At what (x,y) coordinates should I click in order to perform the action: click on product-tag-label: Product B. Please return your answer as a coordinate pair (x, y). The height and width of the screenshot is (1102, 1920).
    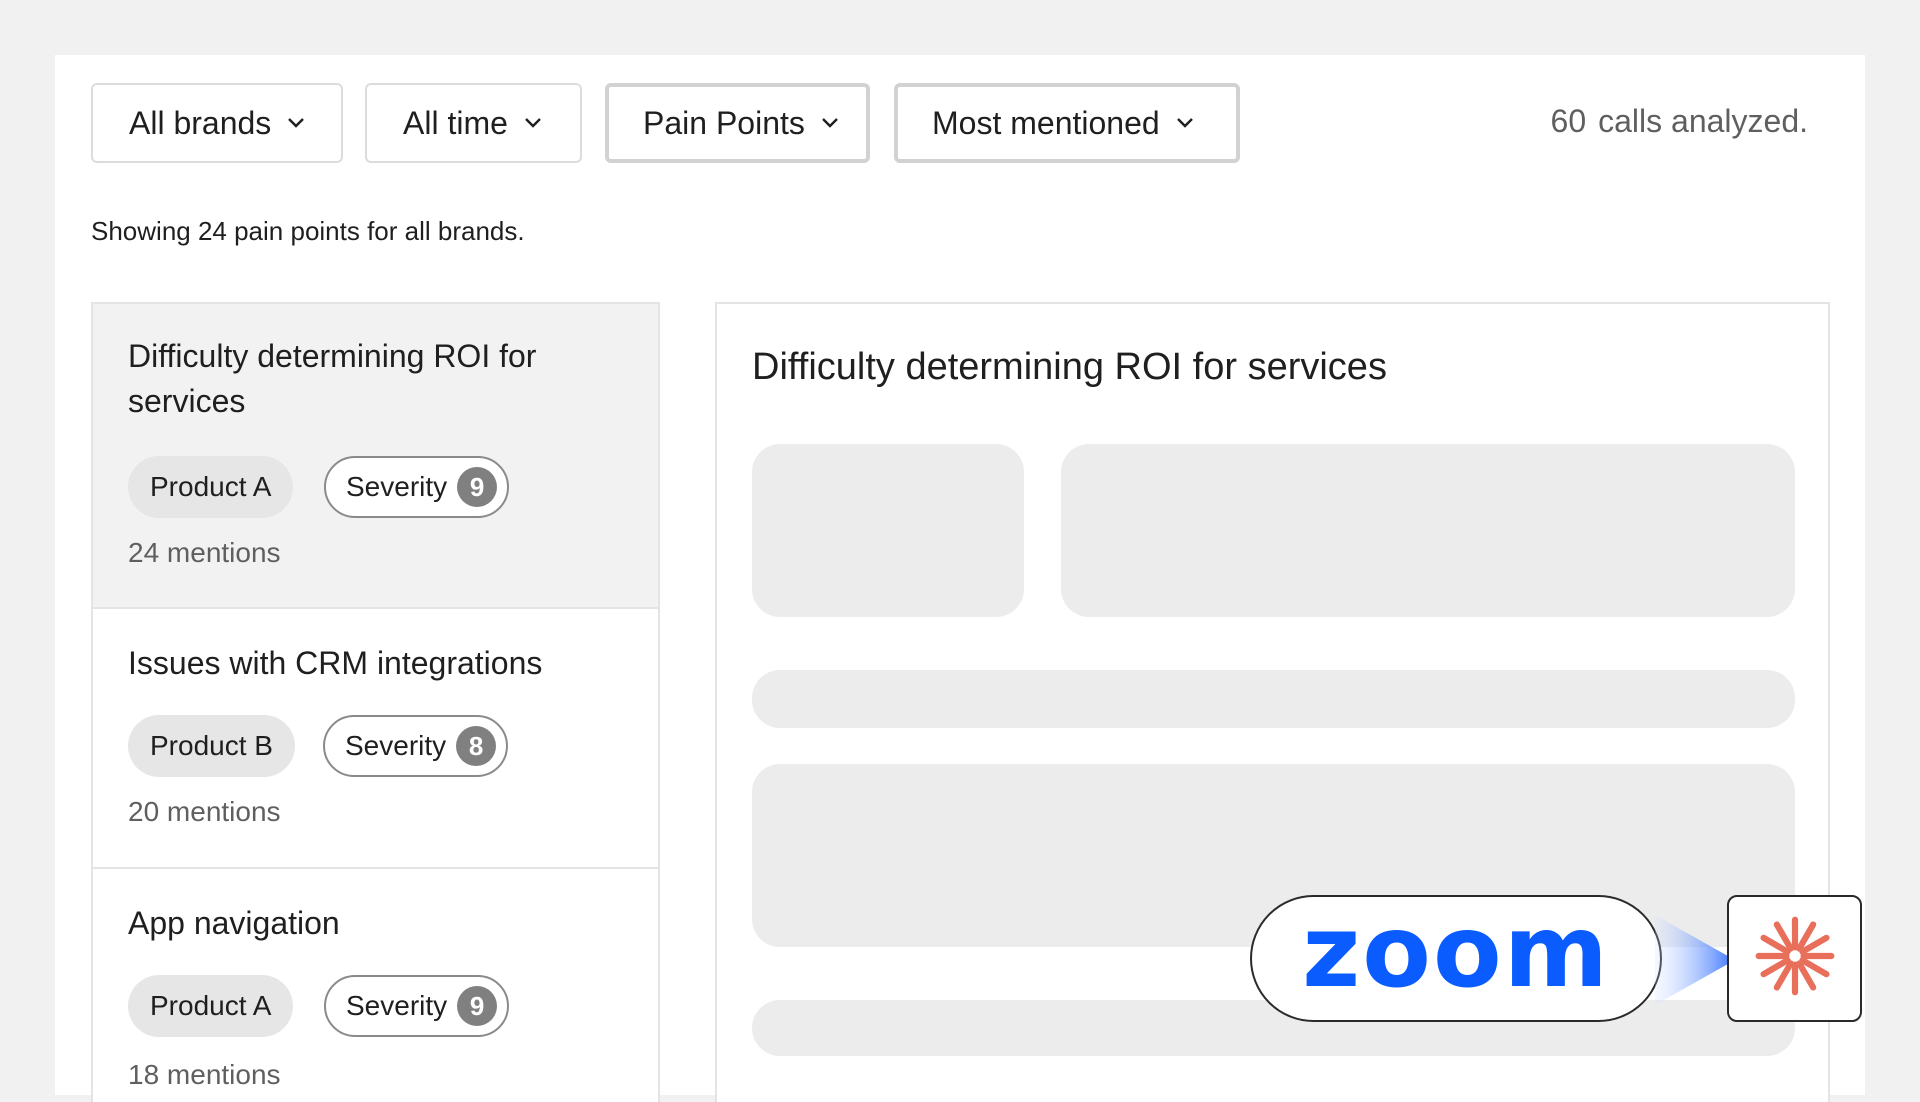
    Looking at the image, I should click on (211, 745).